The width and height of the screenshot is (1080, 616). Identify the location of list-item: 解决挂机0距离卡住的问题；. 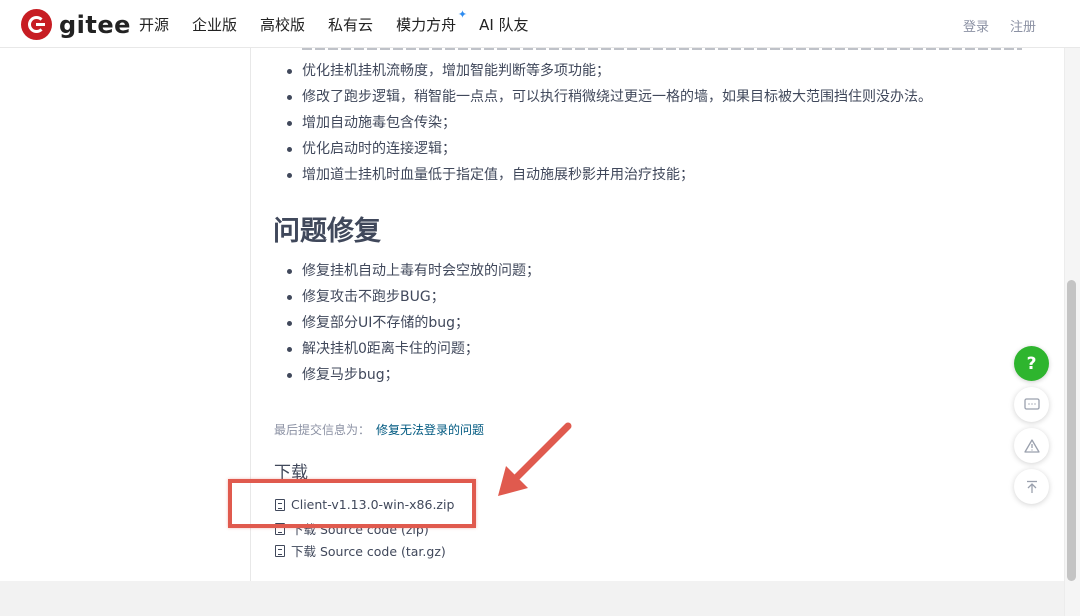
(408, 349).